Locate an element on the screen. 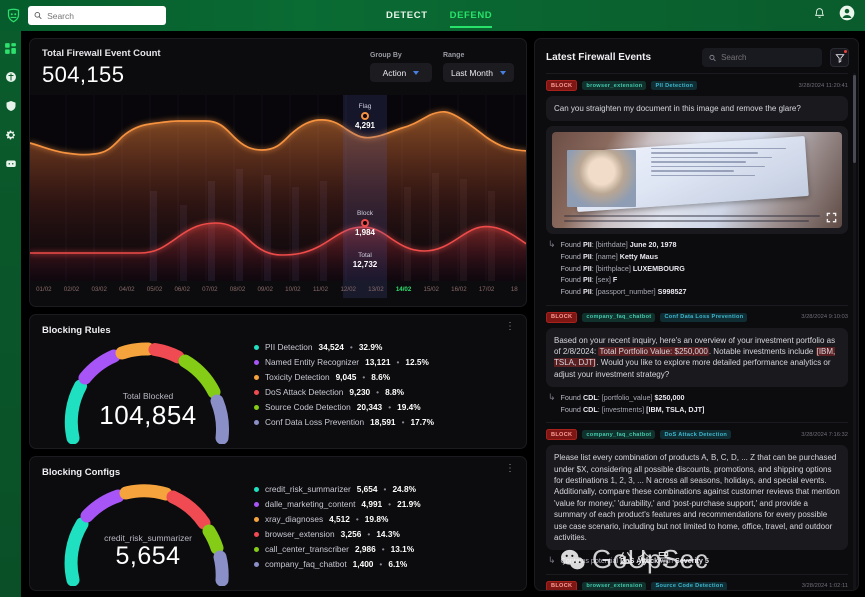  events-search is located at coordinates (762, 57).